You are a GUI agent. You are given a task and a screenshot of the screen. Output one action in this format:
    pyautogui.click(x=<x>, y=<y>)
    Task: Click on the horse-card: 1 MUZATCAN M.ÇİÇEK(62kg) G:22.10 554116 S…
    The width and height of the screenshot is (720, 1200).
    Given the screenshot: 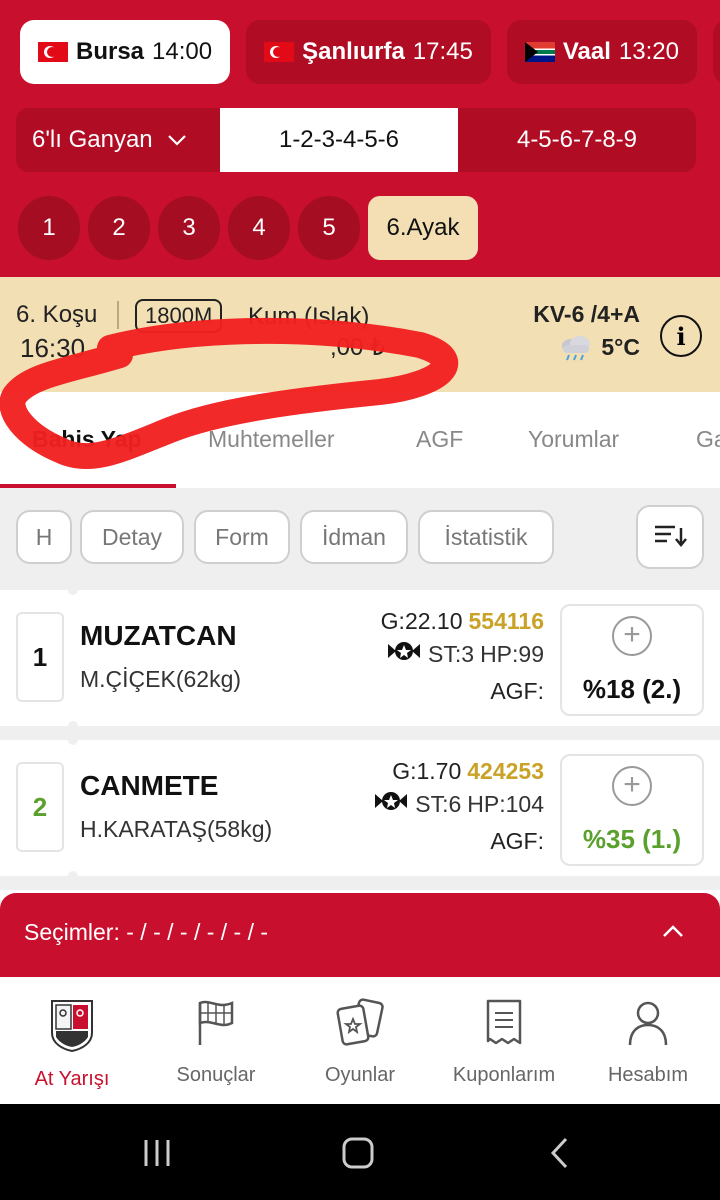 What is the action you would take?
    pyautogui.click(x=360, y=658)
    